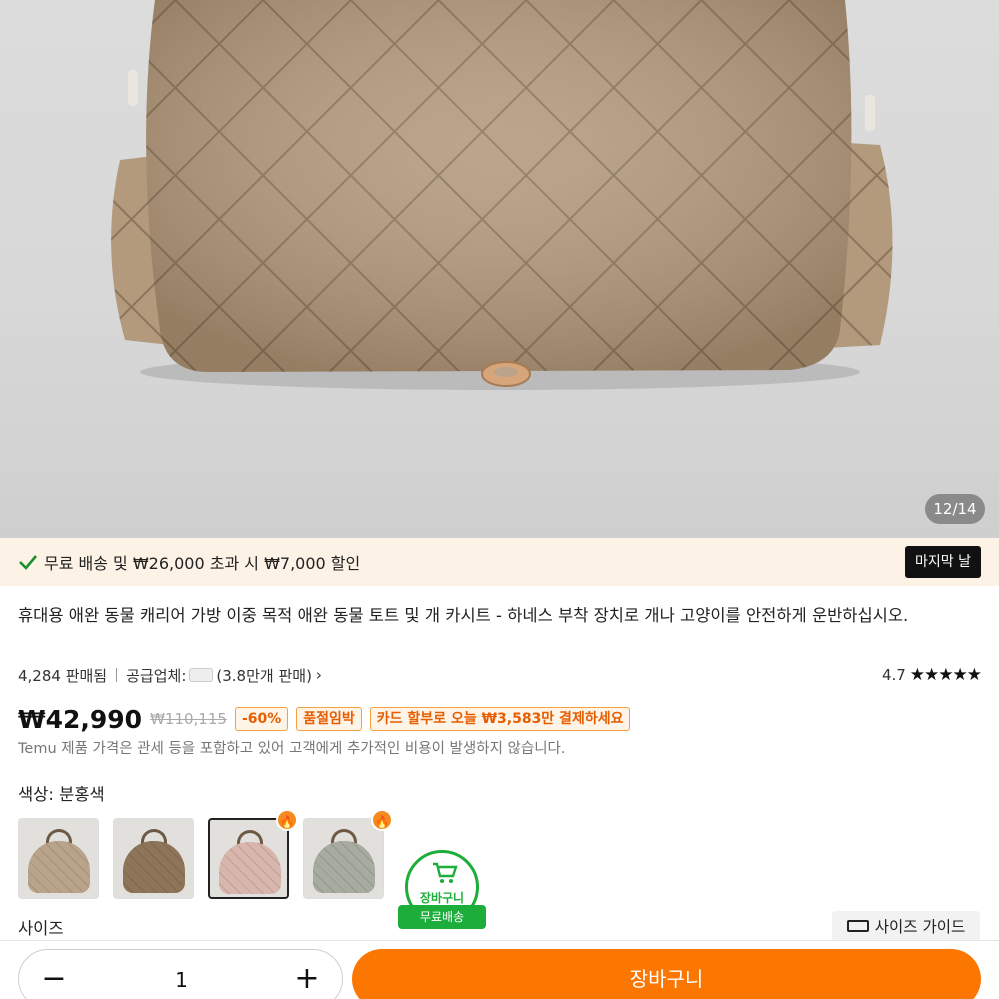 Image resolution: width=999 pixels, height=999 pixels. What do you see at coordinates (54, 974) in the screenshot?
I see `decrease-quantity-button: −` at bounding box center [54, 974].